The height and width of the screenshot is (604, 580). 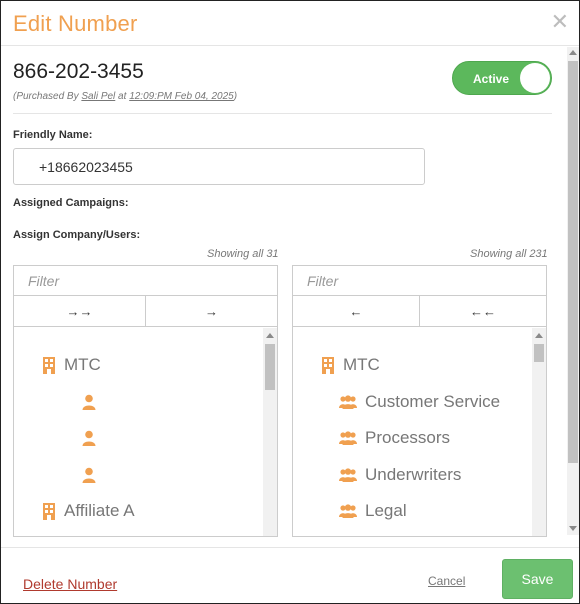 I want to click on section-divider, so click(x=282, y=113).